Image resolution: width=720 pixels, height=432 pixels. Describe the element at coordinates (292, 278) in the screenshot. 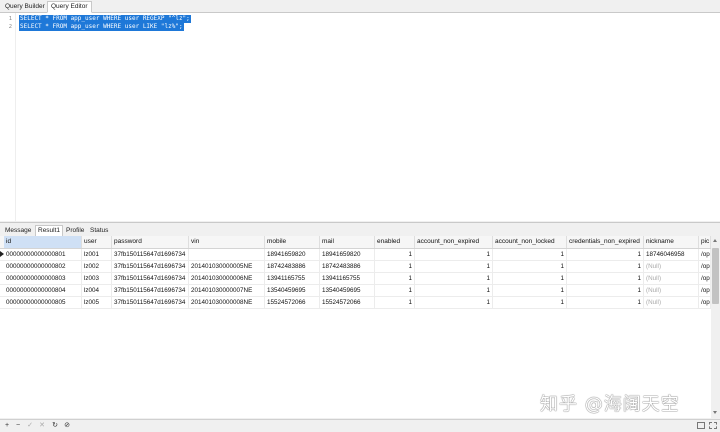

I see `cell-mobile: 13941165755` at that location.